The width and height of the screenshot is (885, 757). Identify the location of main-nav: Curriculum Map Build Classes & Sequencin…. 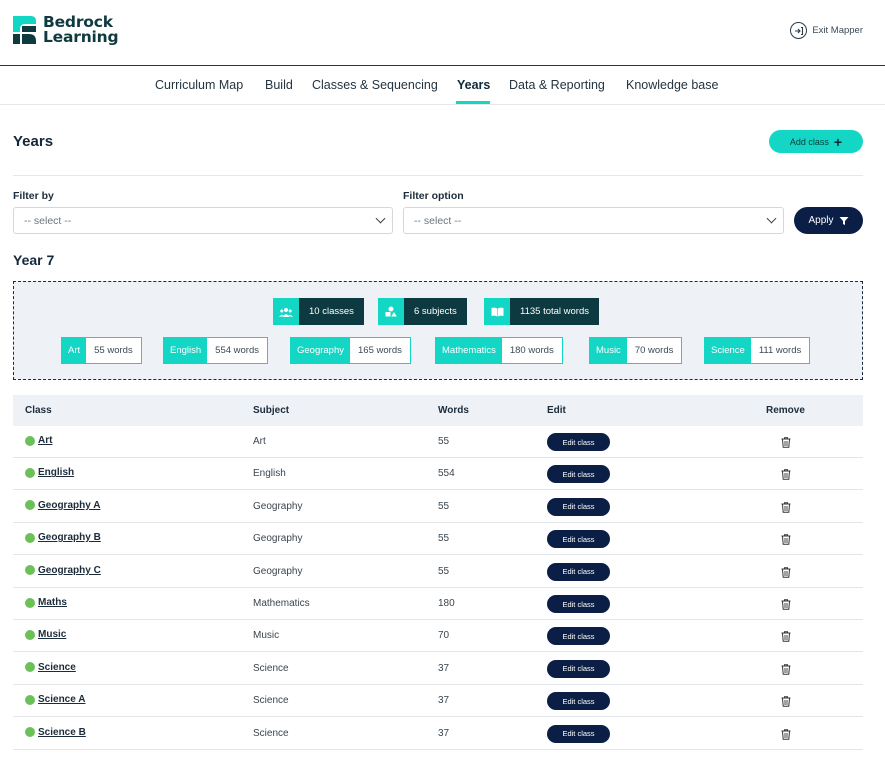
(442, 86).